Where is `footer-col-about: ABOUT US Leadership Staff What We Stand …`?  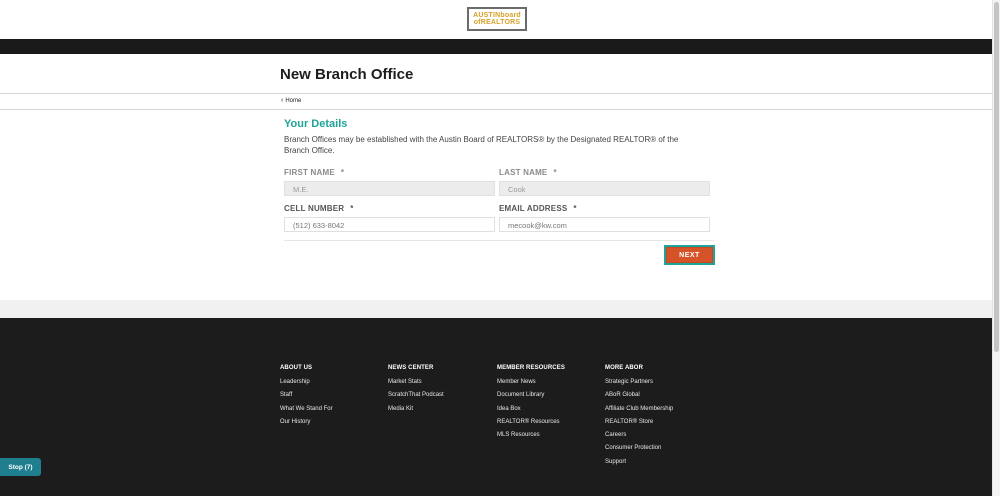
footer-col-about: ABOUT US Leadership Staff What We Stand … is located at coordinates (306, 398).